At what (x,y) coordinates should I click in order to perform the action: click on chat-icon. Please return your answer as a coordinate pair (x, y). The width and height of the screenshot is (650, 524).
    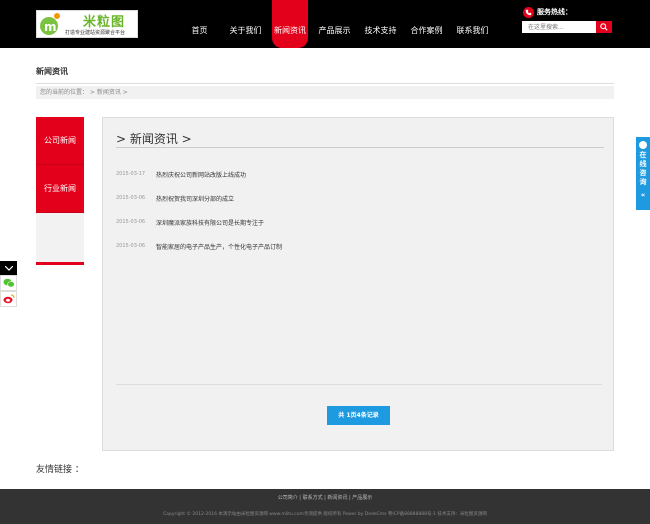
    Looking at the image, I should click on (643, 145).